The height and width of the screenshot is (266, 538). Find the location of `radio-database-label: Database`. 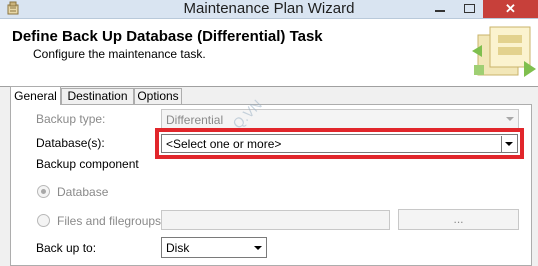

radio-database-label: Database is located at coordinates (83, 192).